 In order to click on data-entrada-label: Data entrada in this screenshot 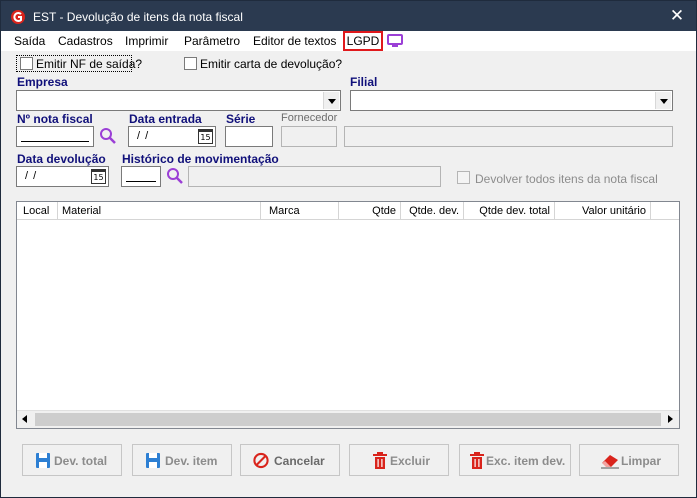, I will do `click(165, 119)`.